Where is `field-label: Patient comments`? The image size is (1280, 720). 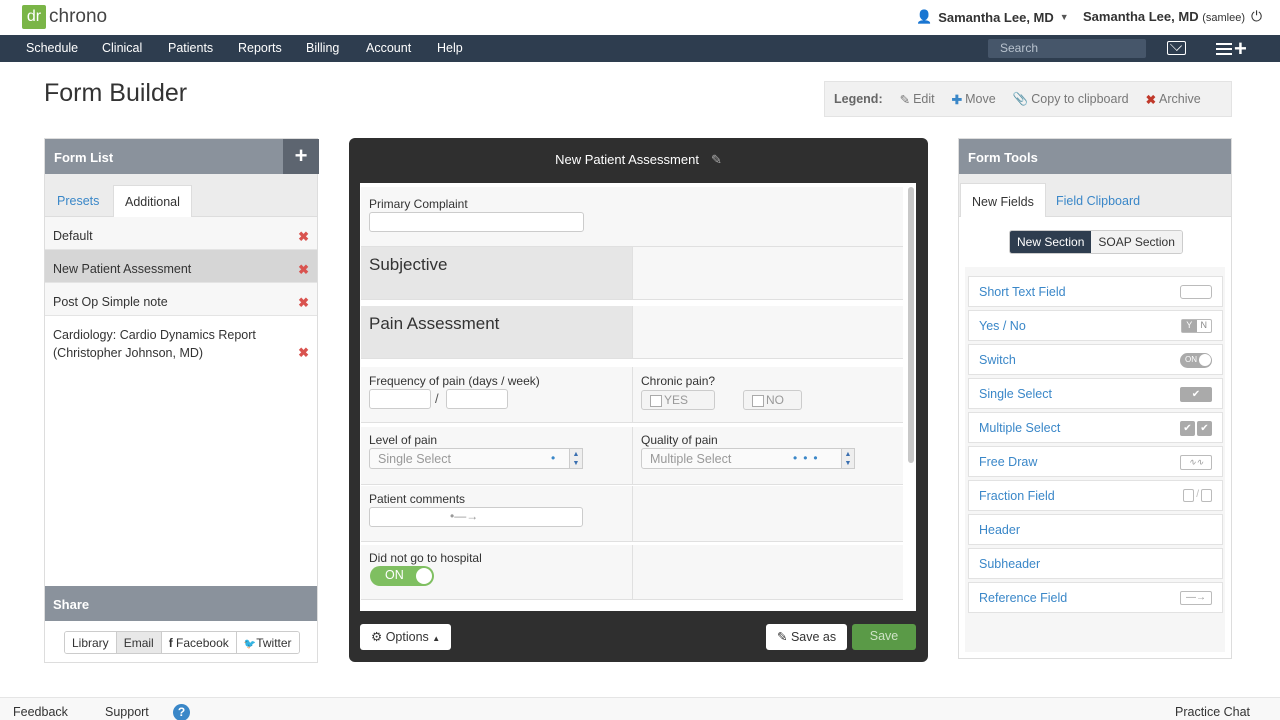 field-label: Patient comments is located at coordinates (417, 499).